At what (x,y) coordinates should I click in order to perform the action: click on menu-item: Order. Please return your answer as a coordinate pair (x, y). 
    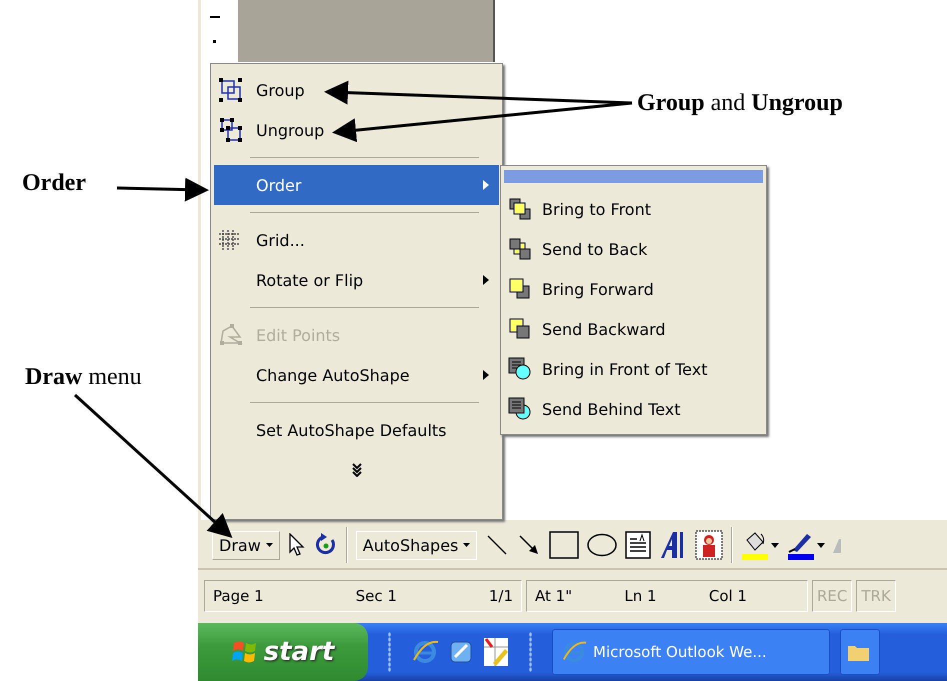
    Looking at the image, I should click on (356, 185).